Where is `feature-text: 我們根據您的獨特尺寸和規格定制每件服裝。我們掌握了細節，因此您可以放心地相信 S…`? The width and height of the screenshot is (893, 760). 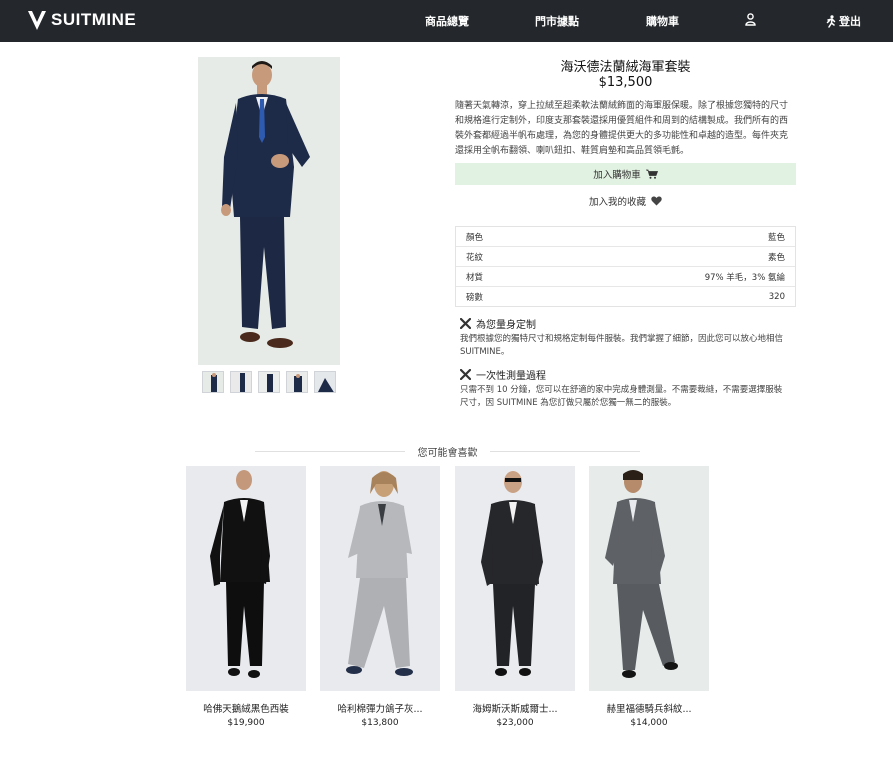 feature-text: 我們根據您的獨特尺寸和規格定制每件服裝。我們掌握了細節，因此您可以放心地相信 S… is located at coordinates (622, 345).